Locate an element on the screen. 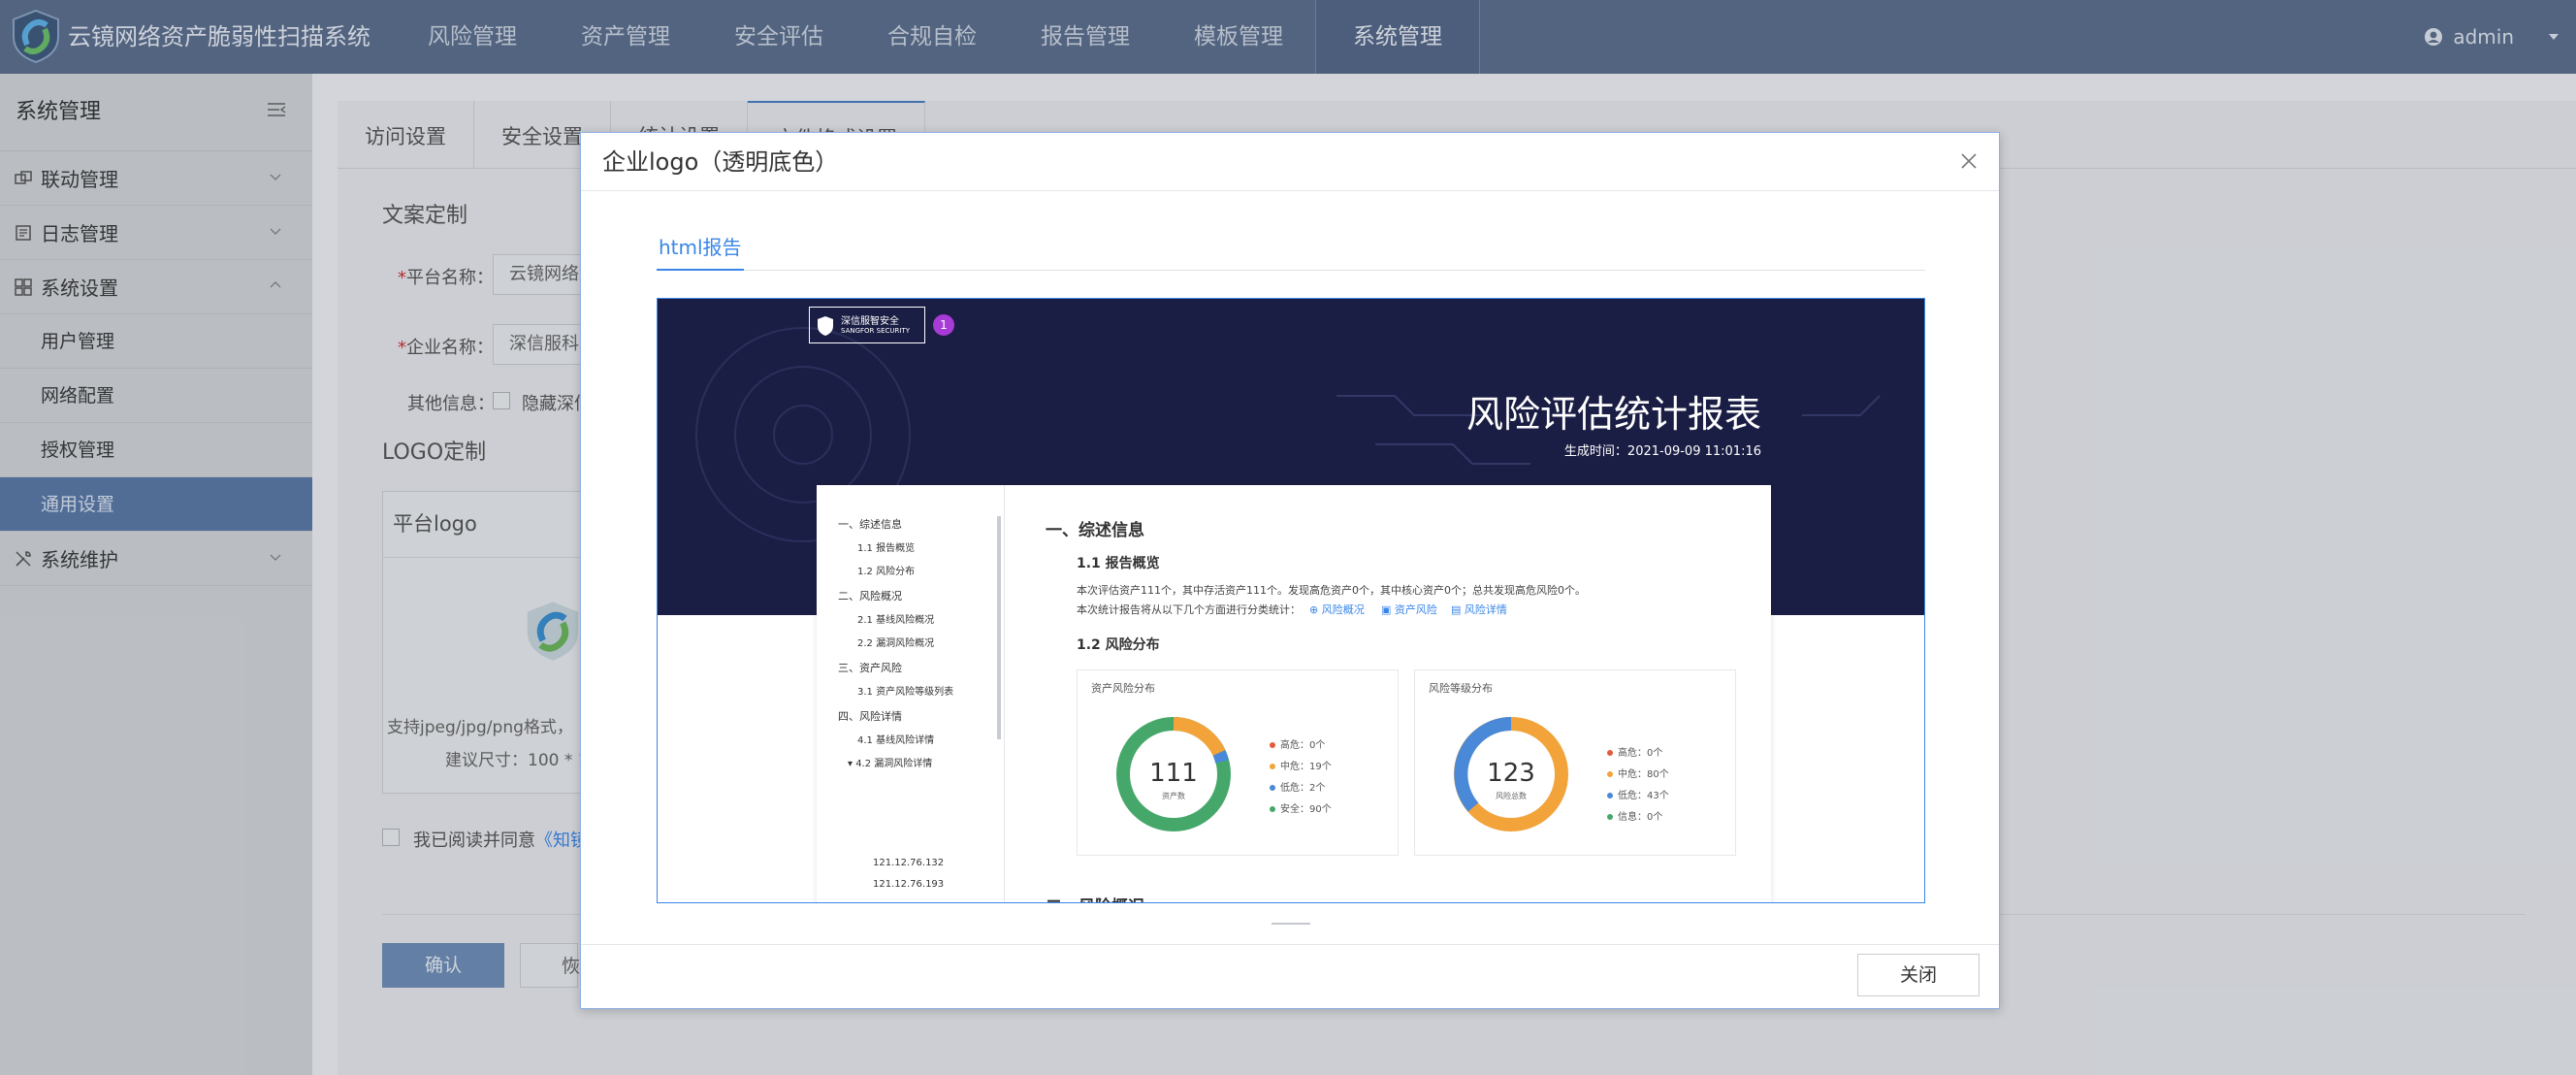 This screenshot has height=1075, width=2576. toc-item: 2.2 漏洞风险概况 is located at coordinates (895, 642).